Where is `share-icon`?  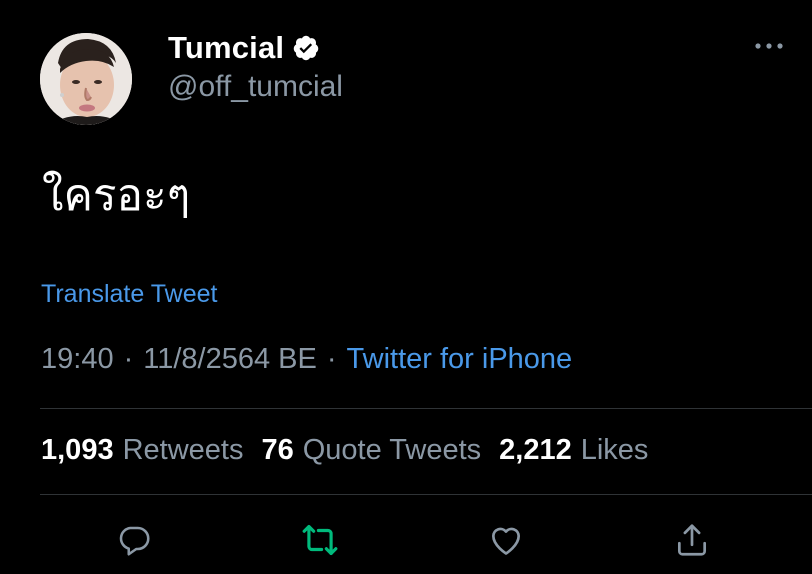 share-icon is located at coordinates (692, 540).